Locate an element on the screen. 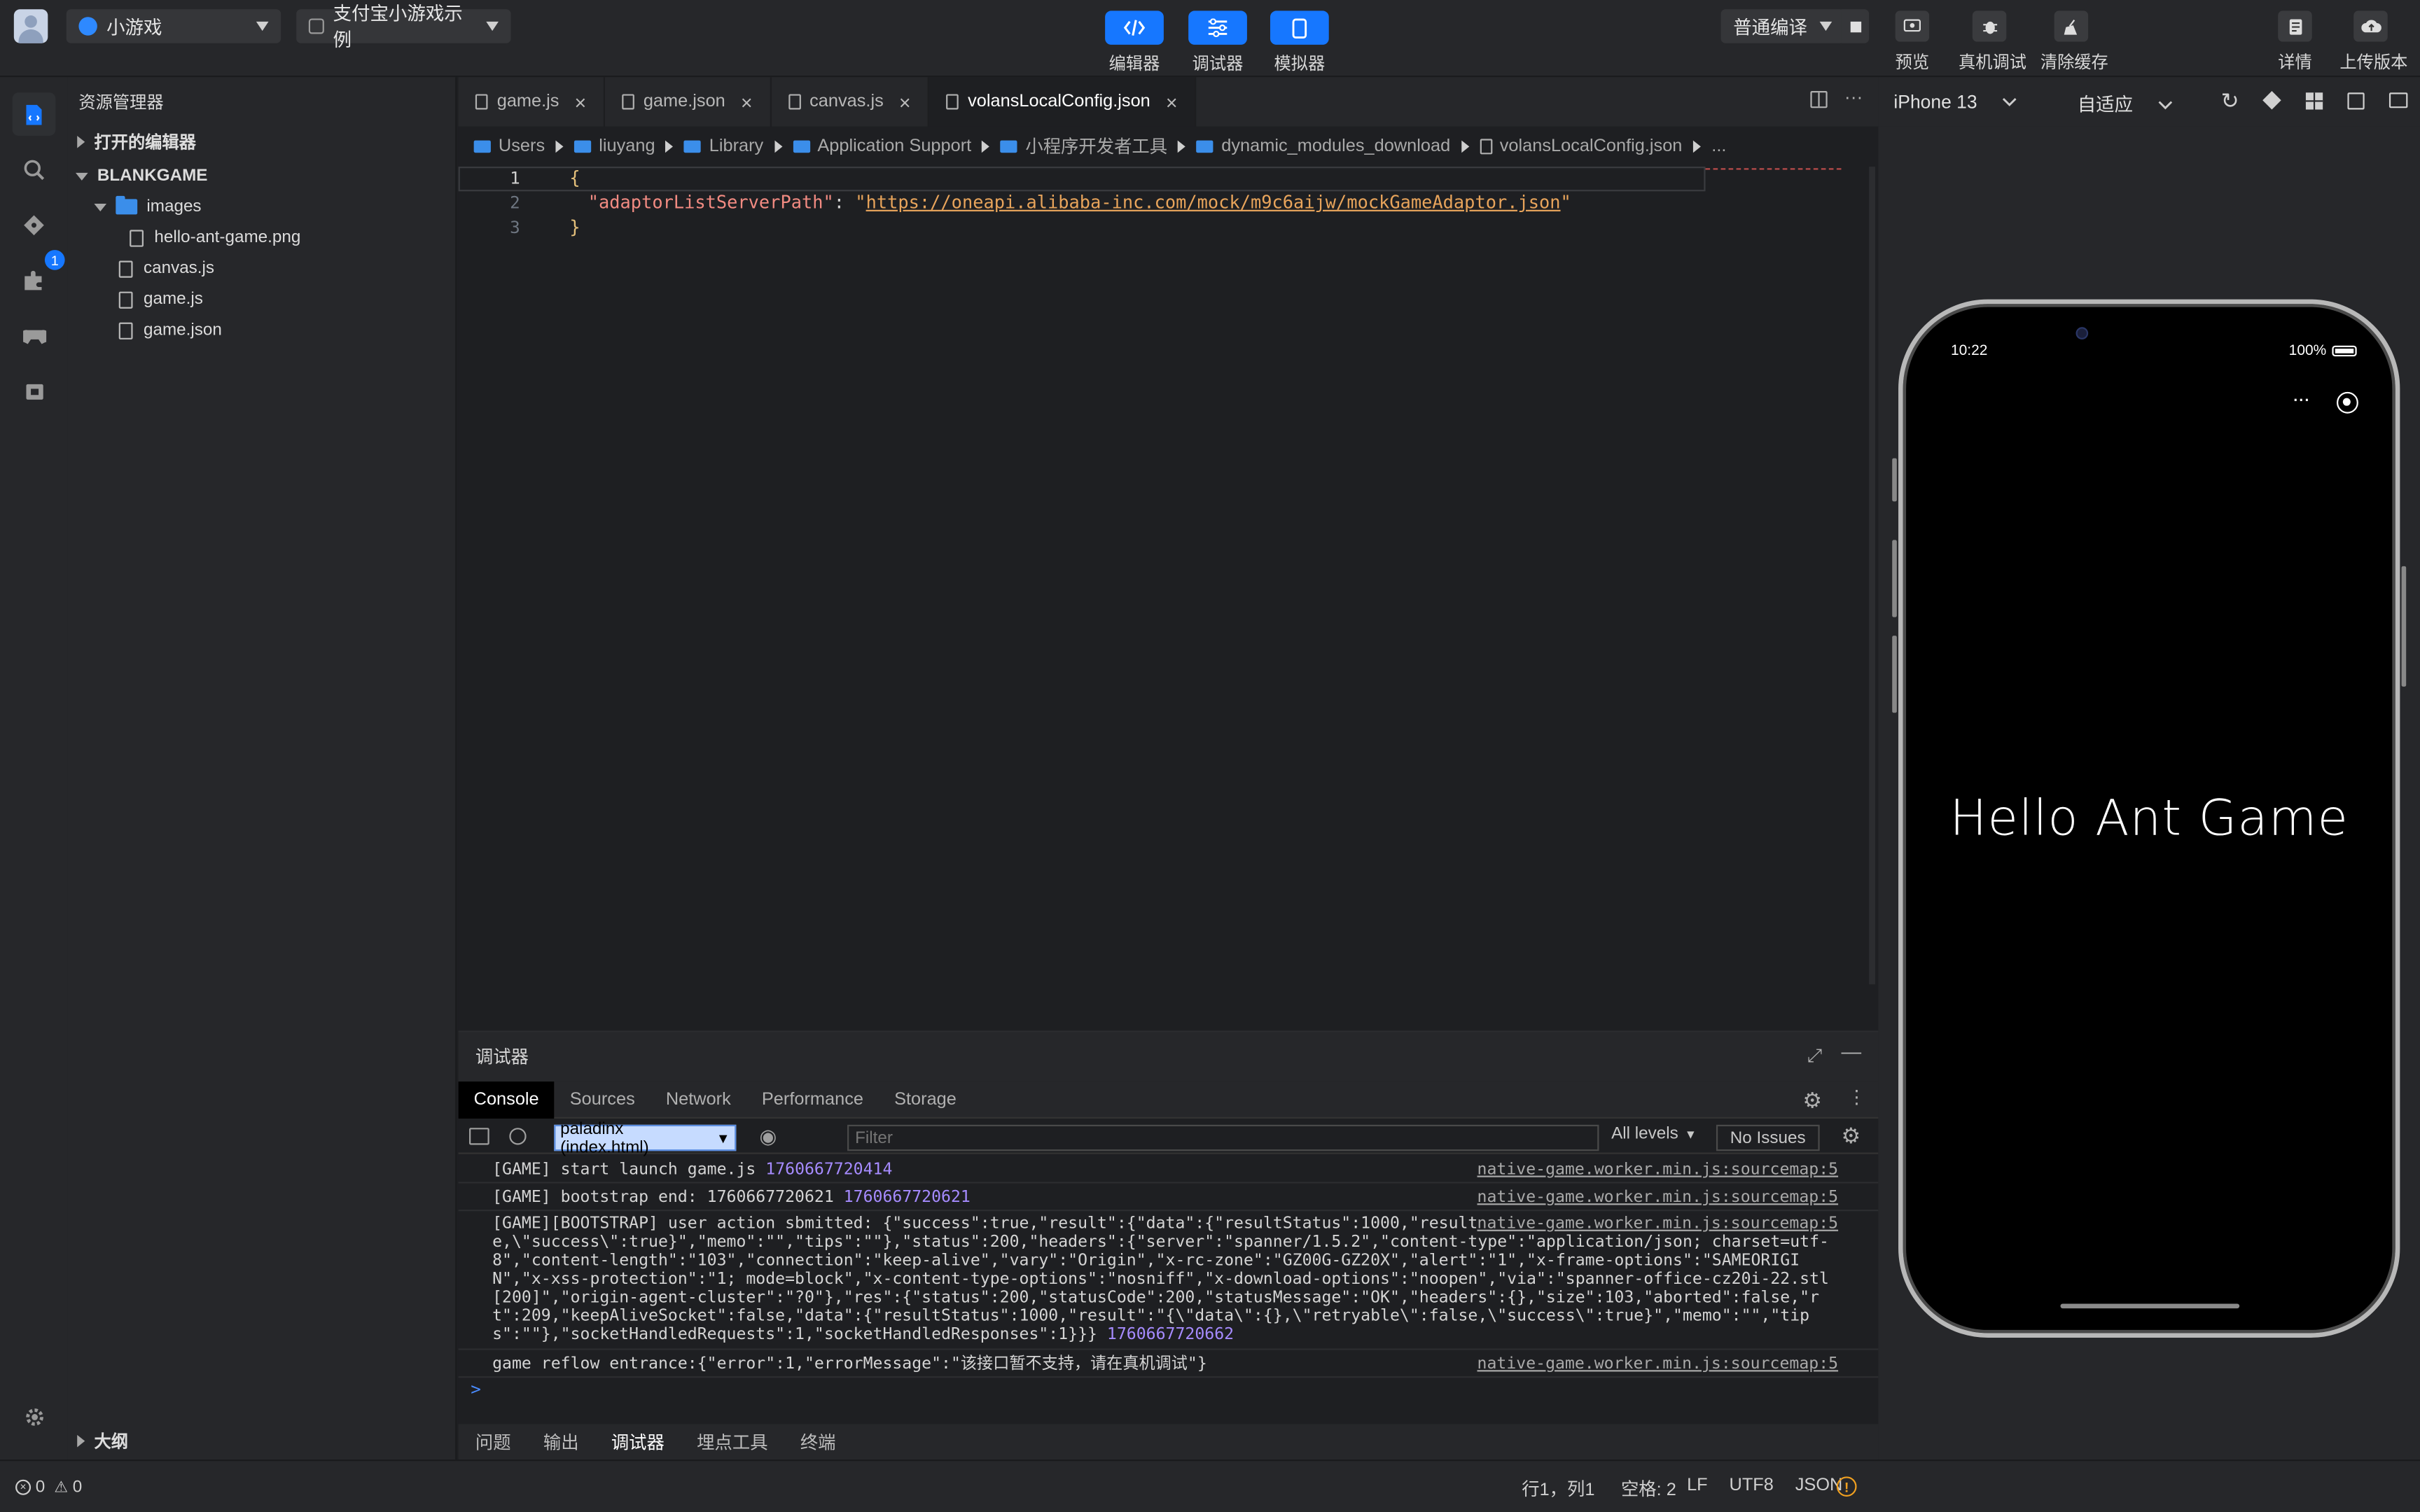  debugger-header: 调试器 ⤢ — is located at coordinates (1168, 1057).